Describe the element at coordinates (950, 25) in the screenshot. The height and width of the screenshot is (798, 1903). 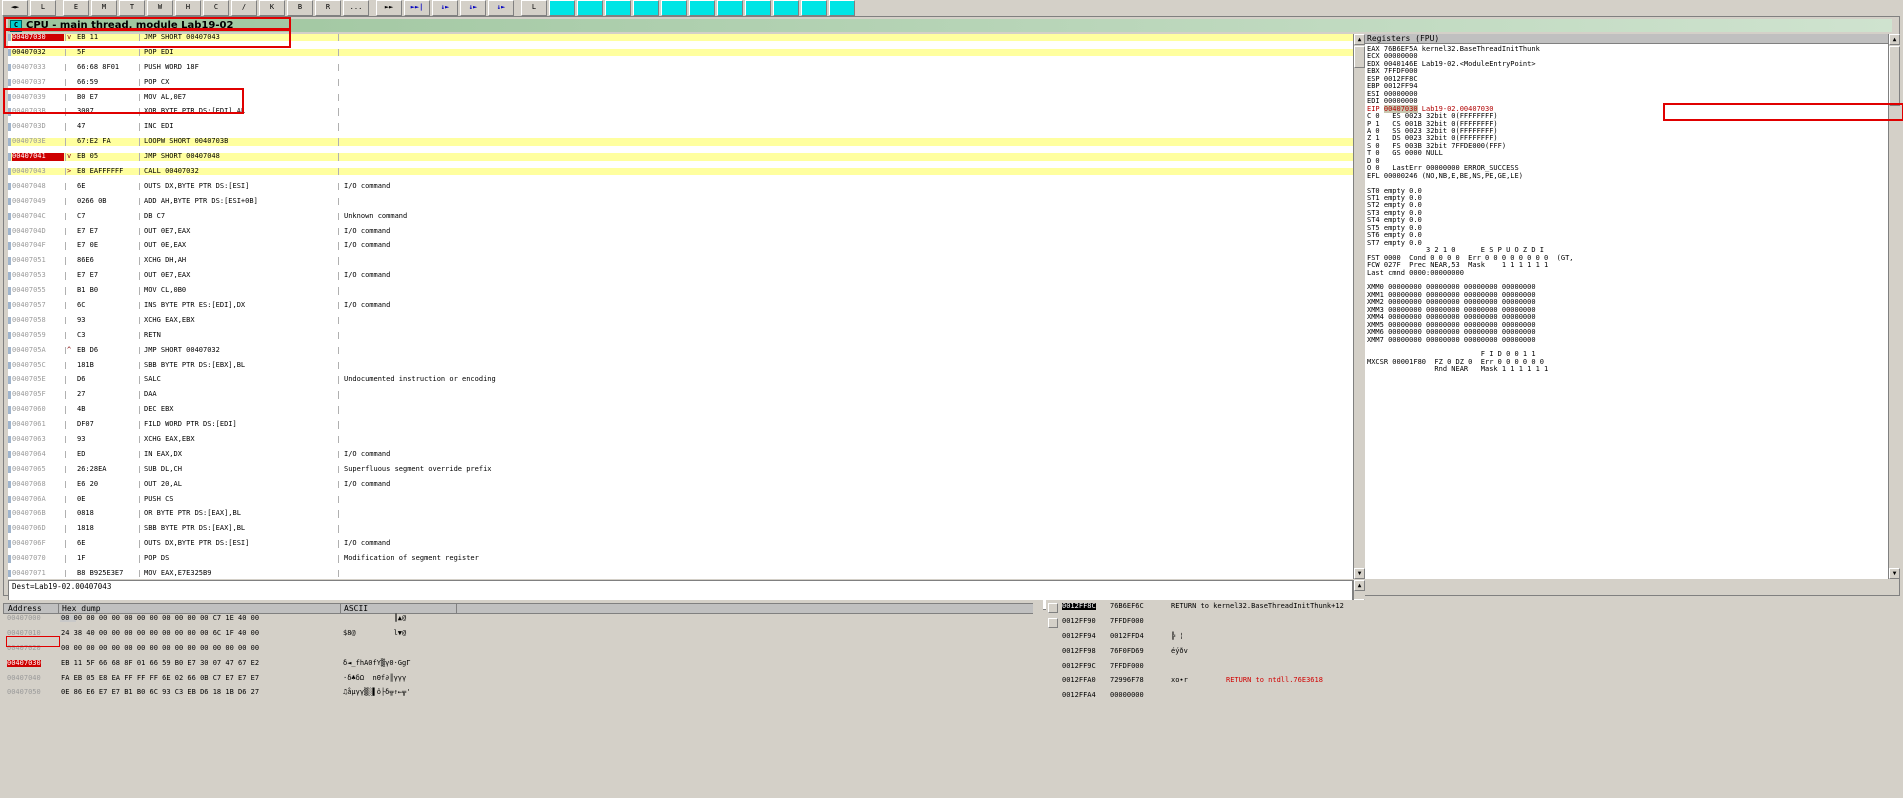
I see `cpu-window-titlebar: C CPU - main thread, module Lab19-02` at that location.